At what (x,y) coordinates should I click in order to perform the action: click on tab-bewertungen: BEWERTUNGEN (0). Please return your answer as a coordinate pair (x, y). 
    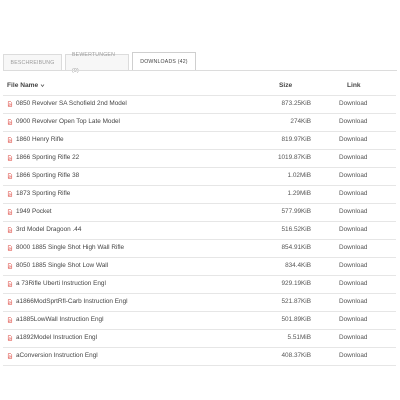
    Looking at the image, I should click on (97, 63).